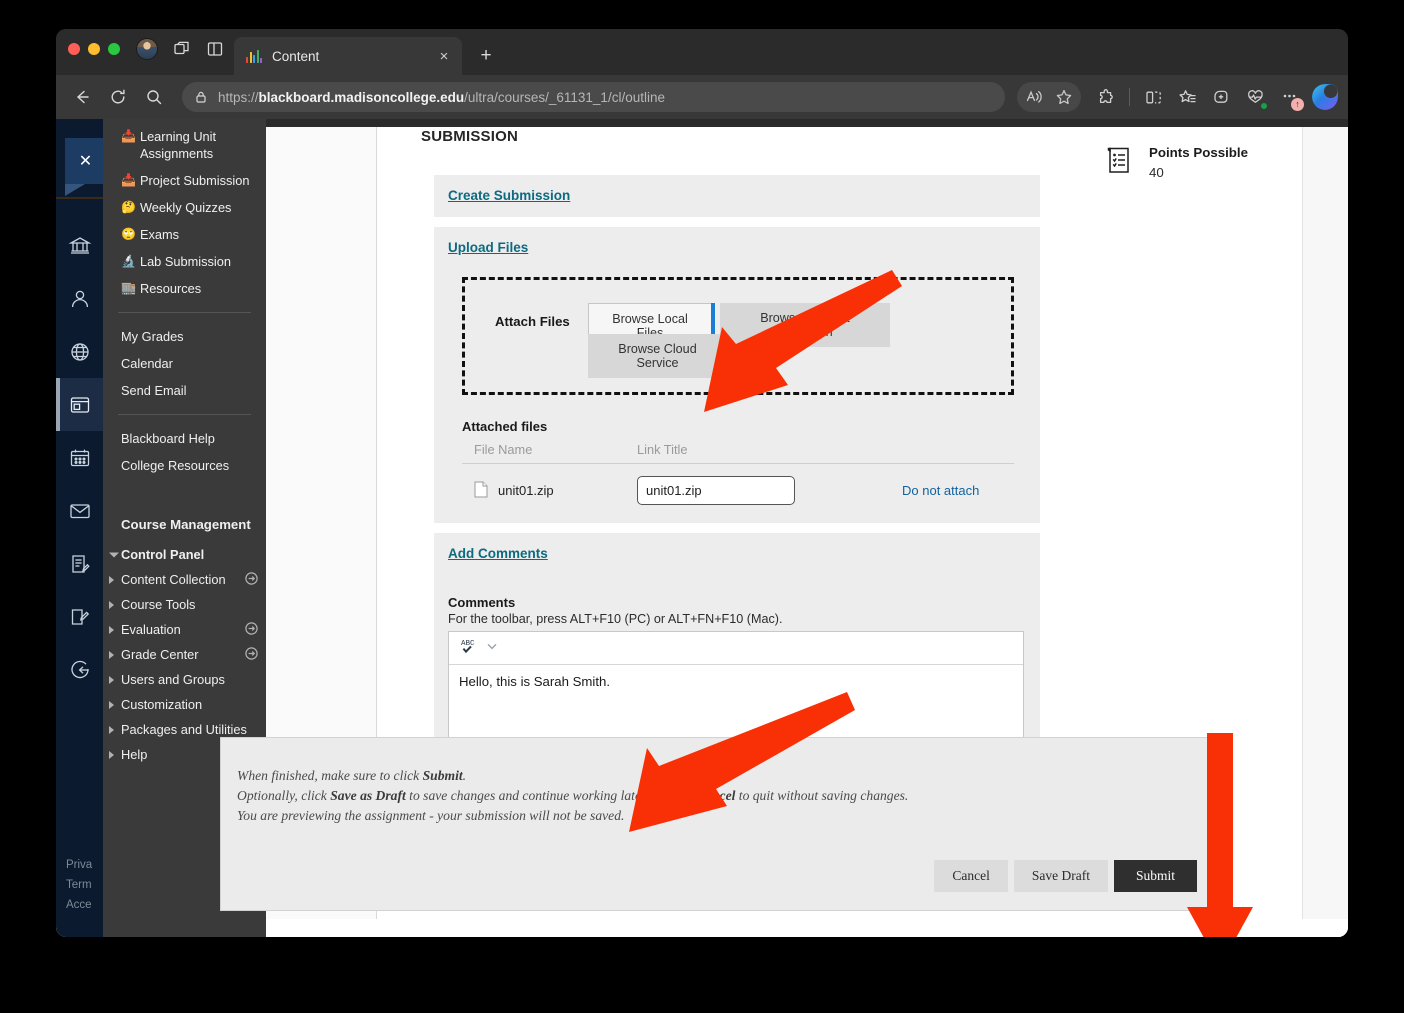 This screenshot has width=1404, height=1013. What do you see at coordinates (1060, 876) in the screenshot?
I see `save-draft-button: Save Draft` at bounding box center [1060, 876].